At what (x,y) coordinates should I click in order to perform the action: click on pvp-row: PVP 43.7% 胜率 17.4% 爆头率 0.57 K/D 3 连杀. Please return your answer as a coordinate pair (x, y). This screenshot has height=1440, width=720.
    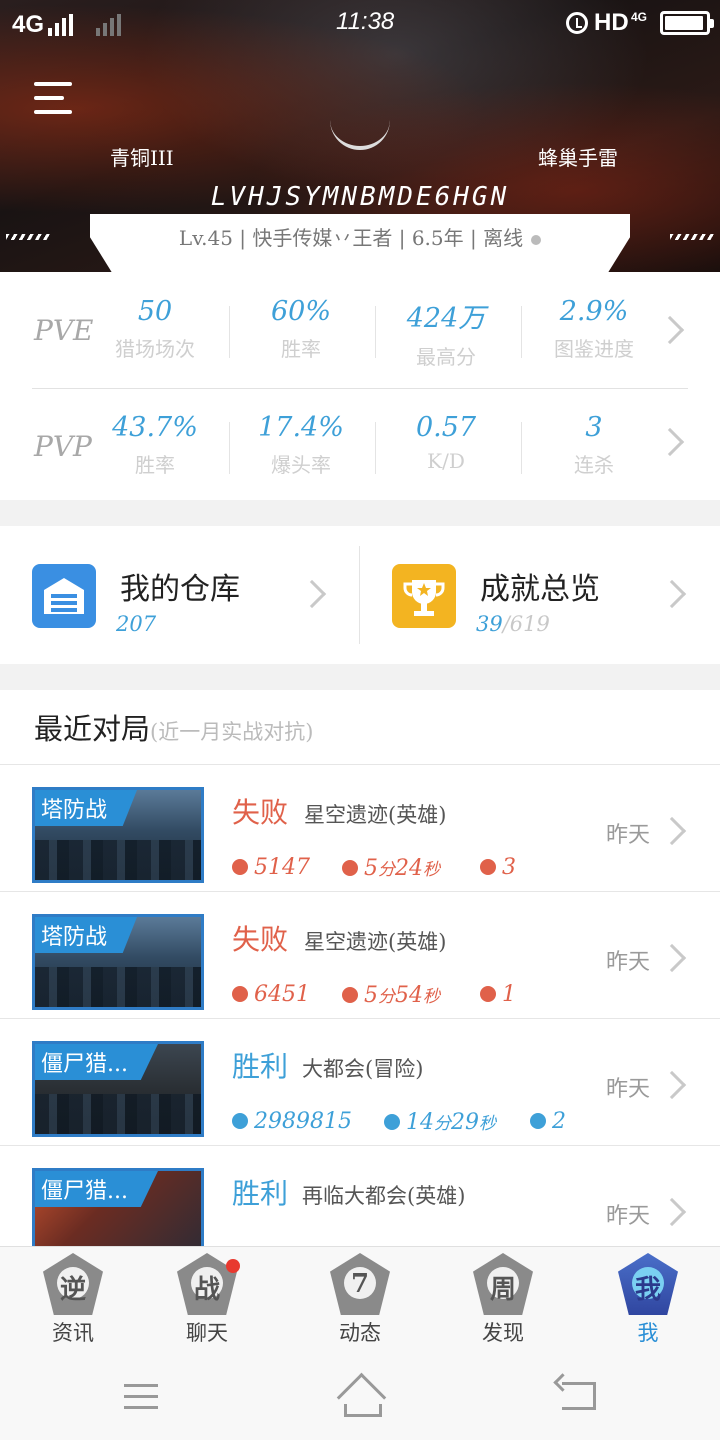
    Looking at the image, I should click on (360, 444).